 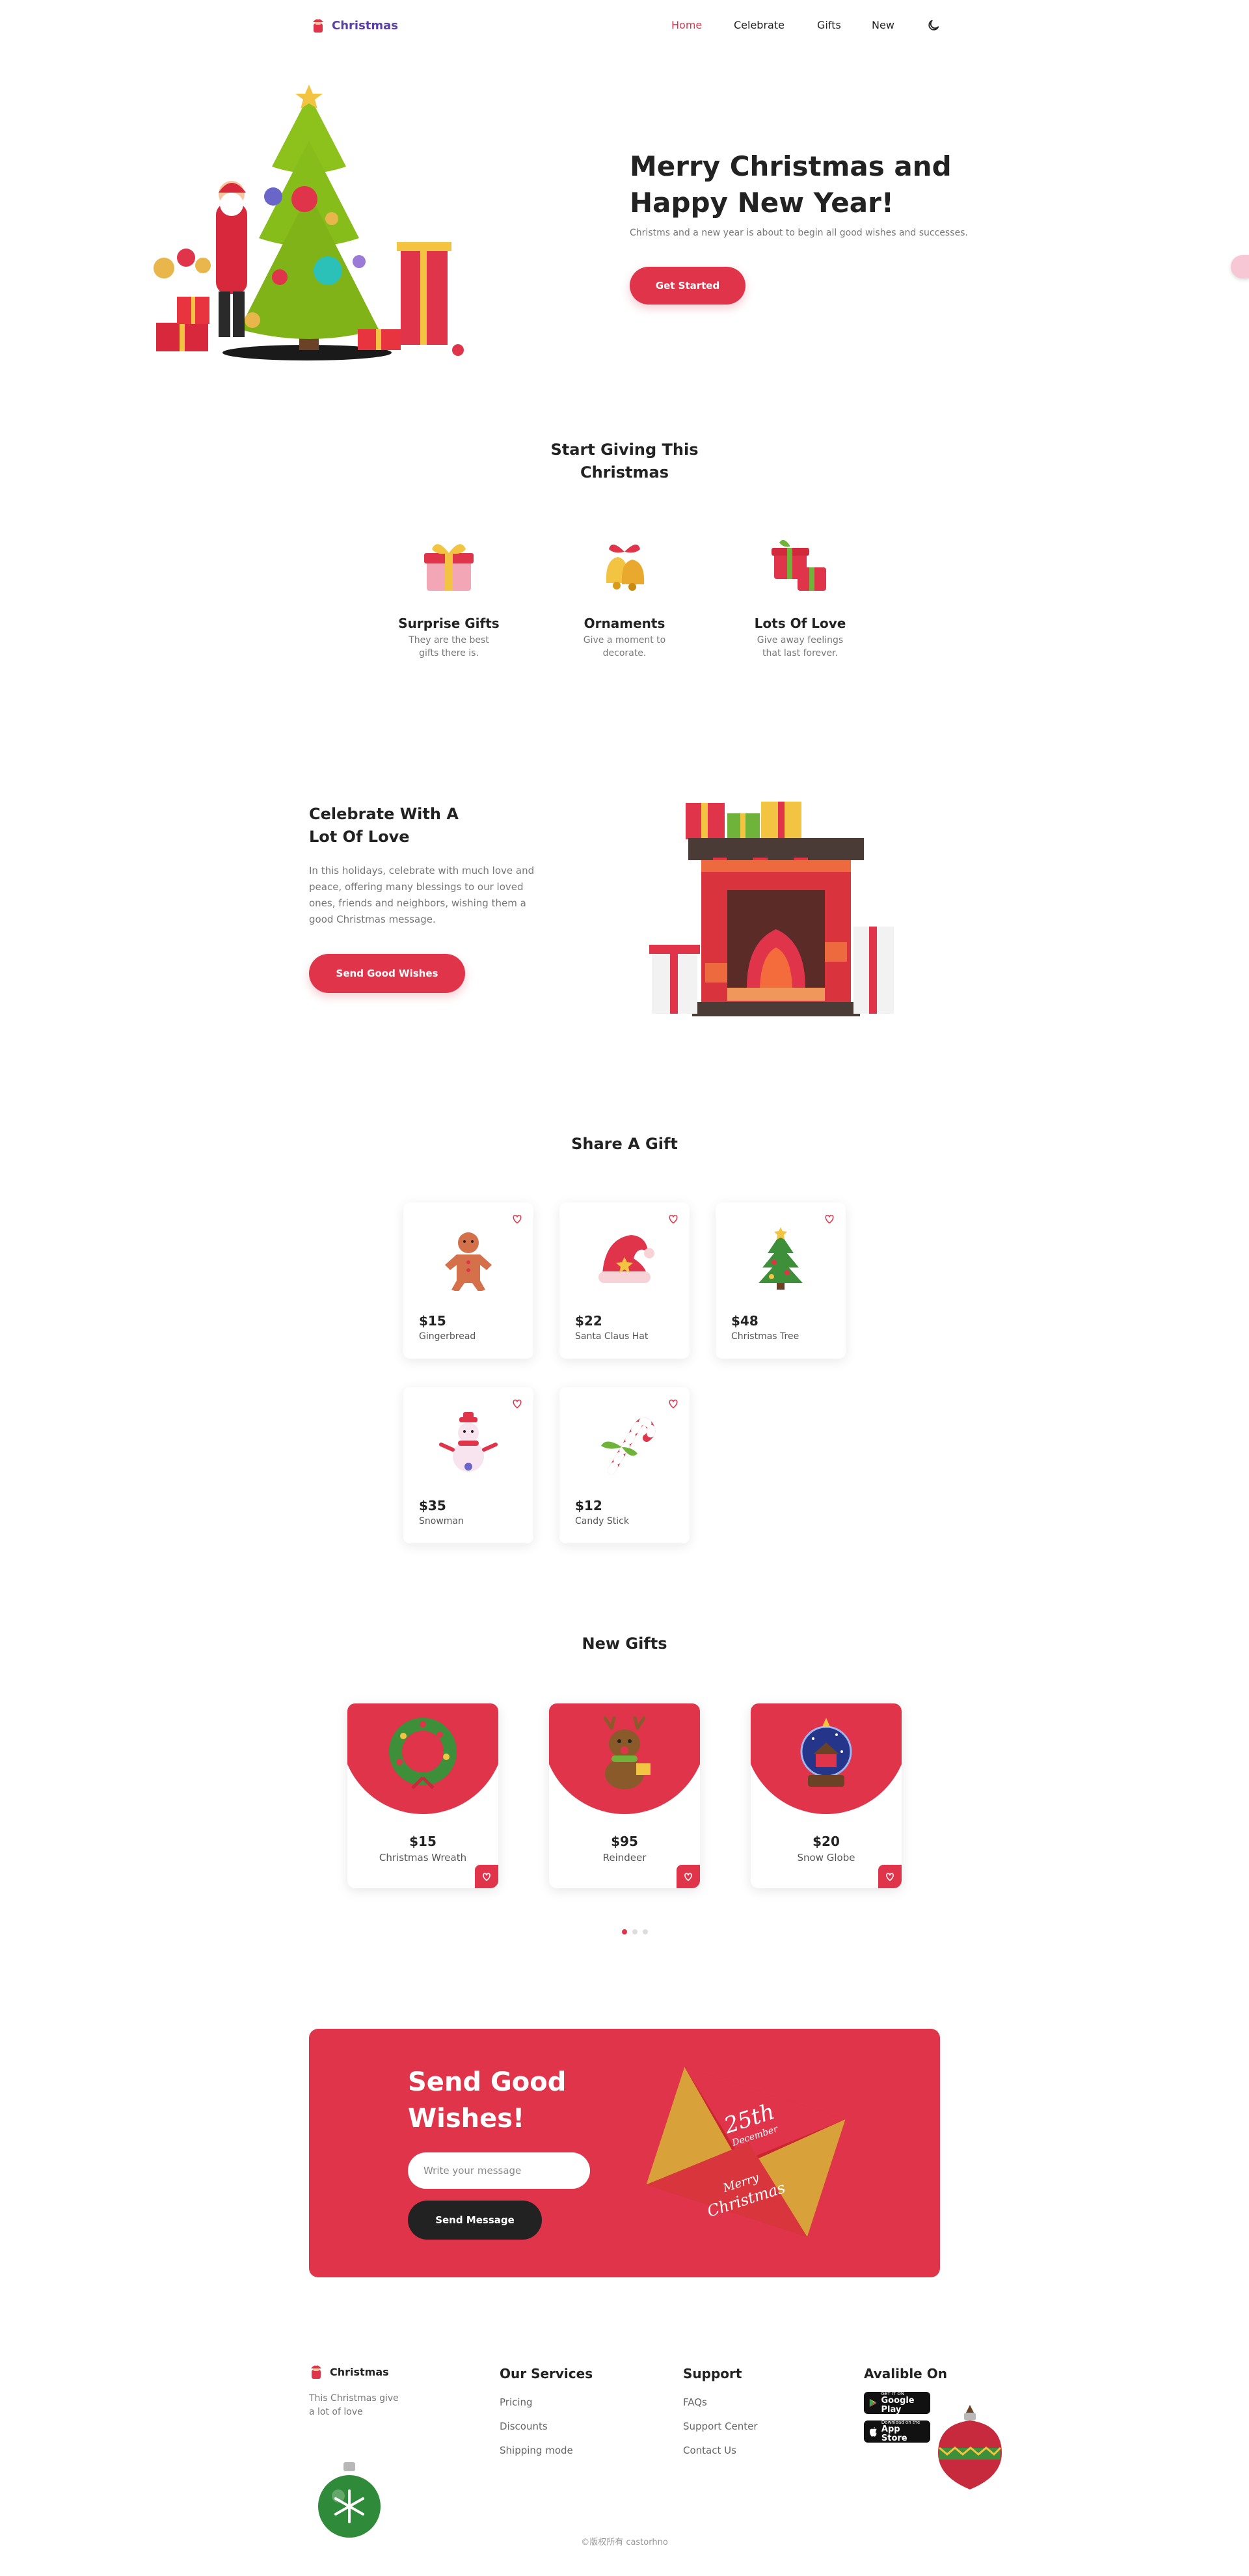 I want to click on feature-desc-line2: decorate., so click(x=624, y=653).